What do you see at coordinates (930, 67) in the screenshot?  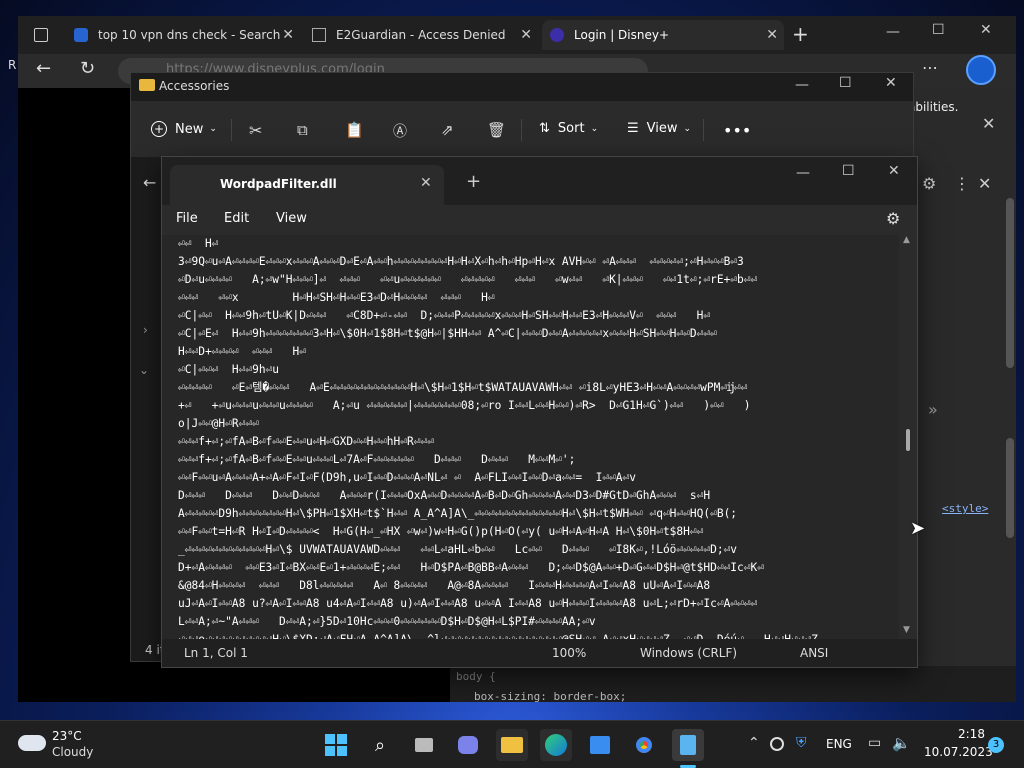 I see `more-options-icon: ⋯` at bounding box center [930, 67].